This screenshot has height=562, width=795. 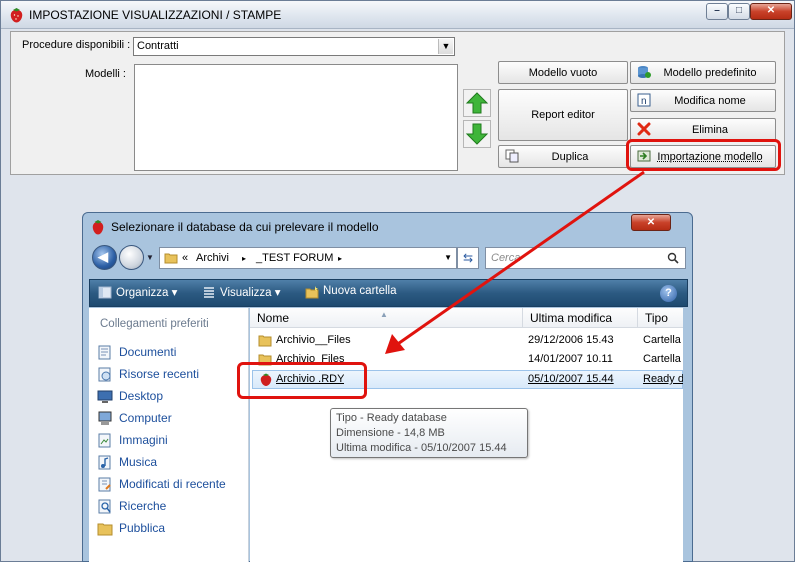 I want to click on modello-predefinito-button: Modello predefinito, so click(x=703, y=72).